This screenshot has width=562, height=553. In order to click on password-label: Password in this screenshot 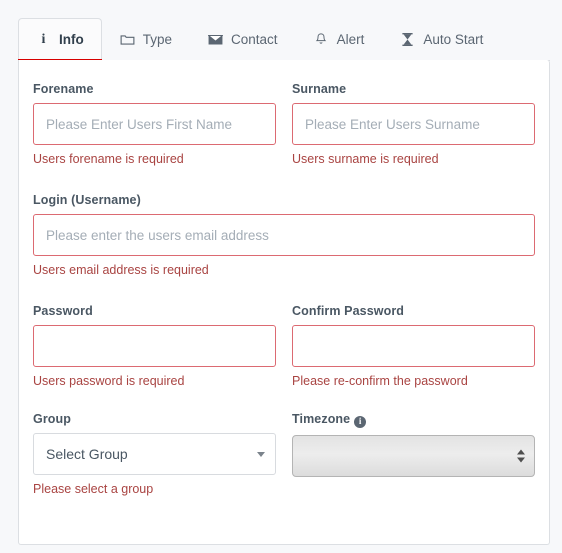, I will do `click(63, 311)`.